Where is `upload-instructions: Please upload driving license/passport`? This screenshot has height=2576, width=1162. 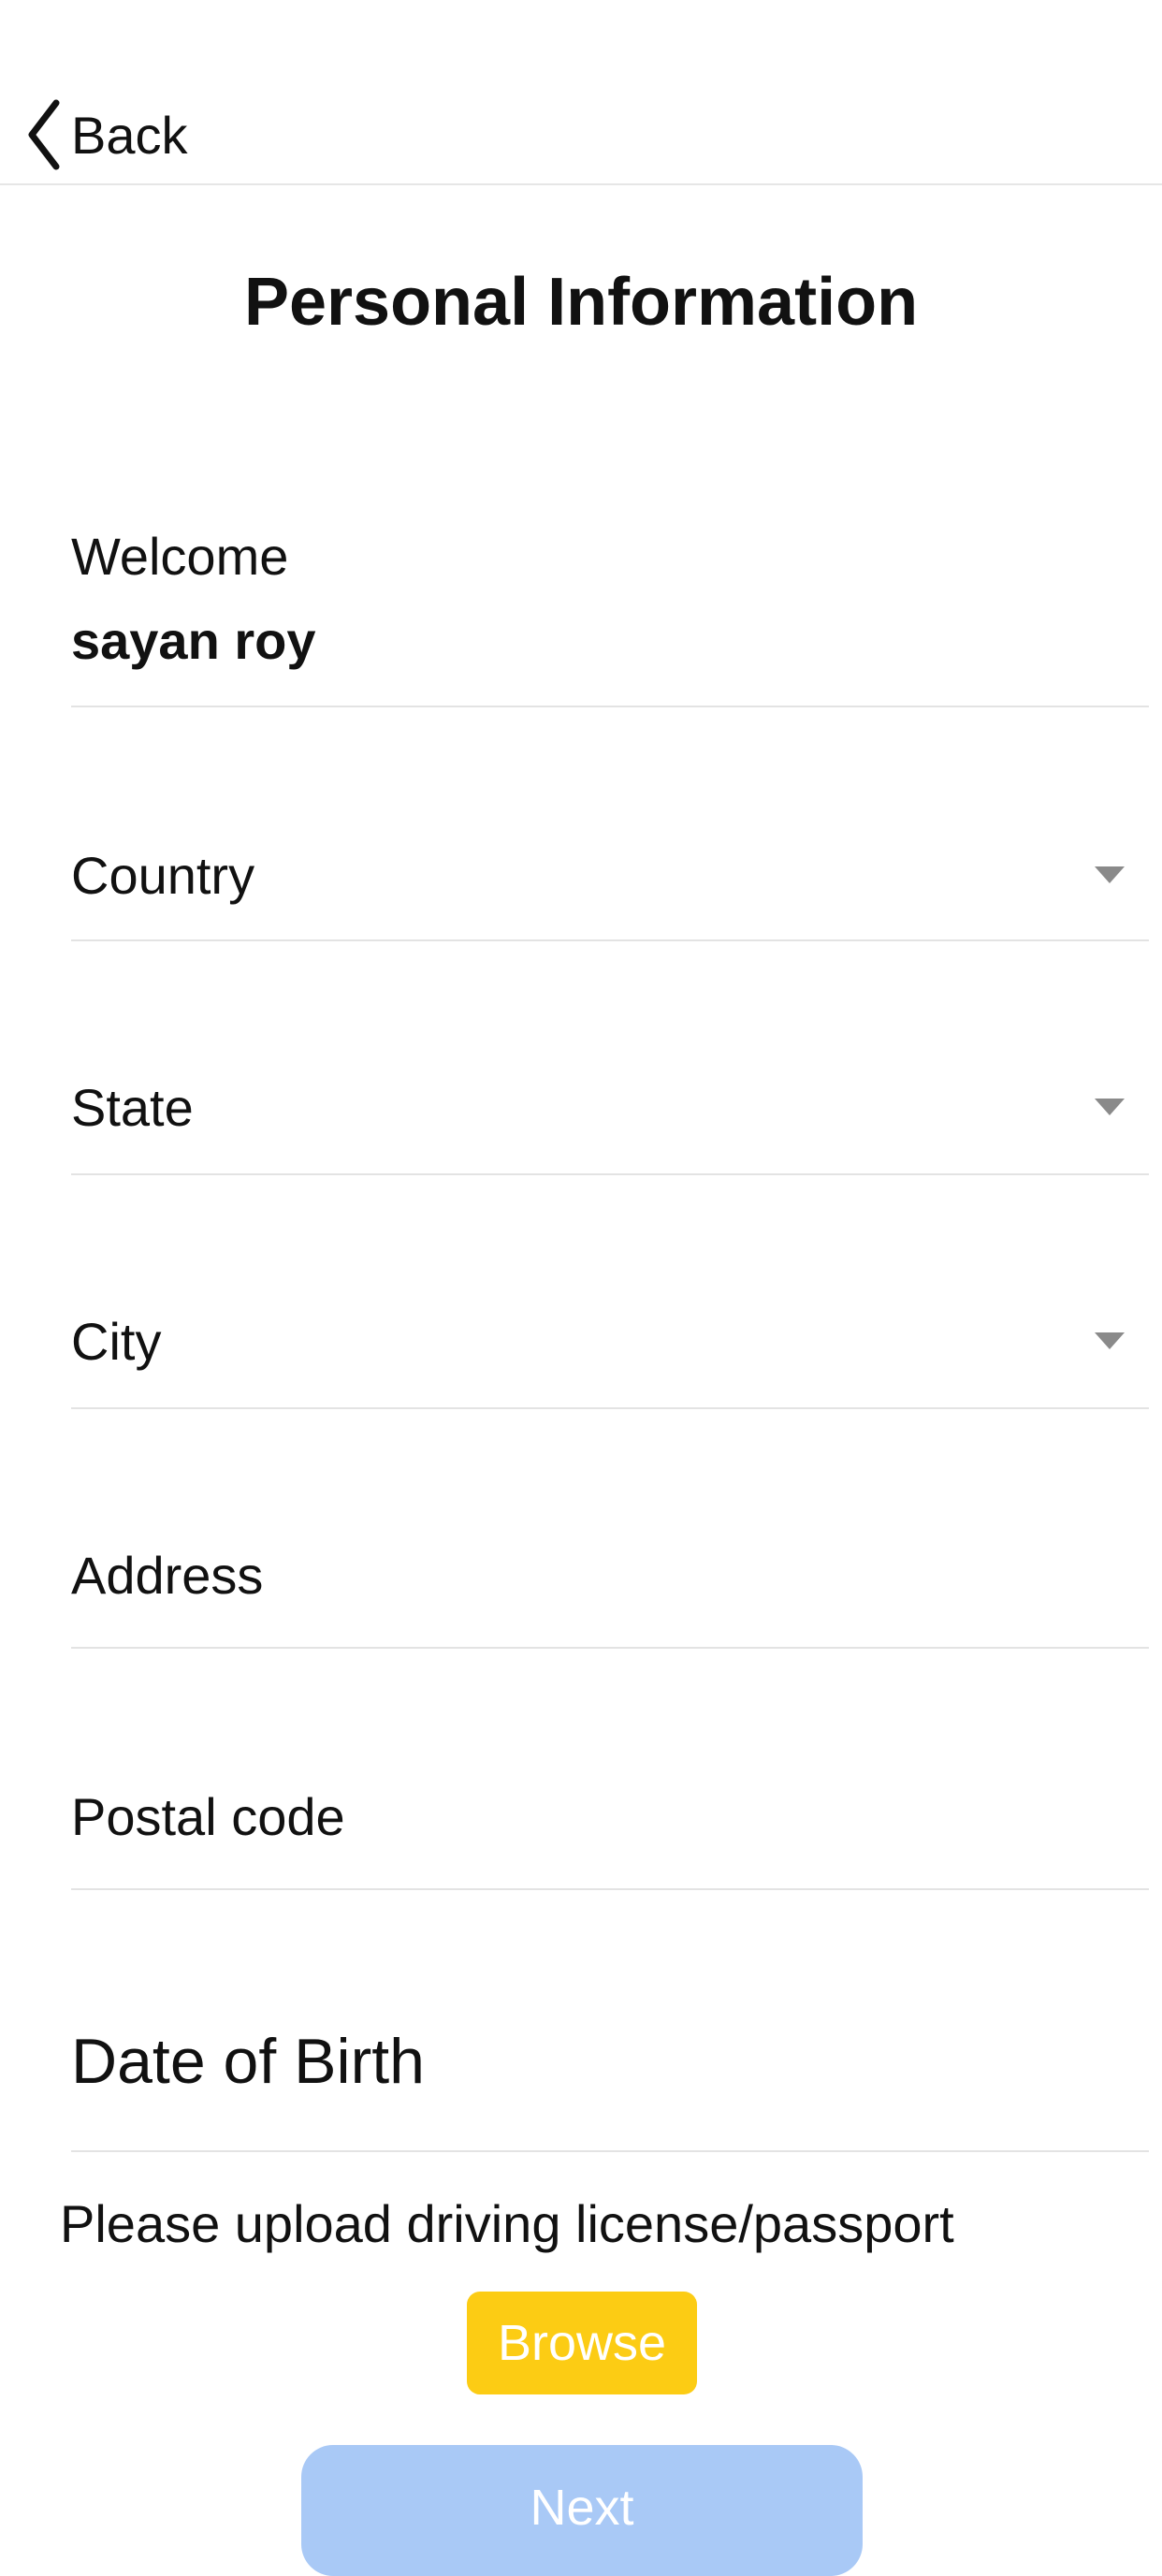 upload-instructions: Please upload driving license/passport is located at coordinates (507, 2223).